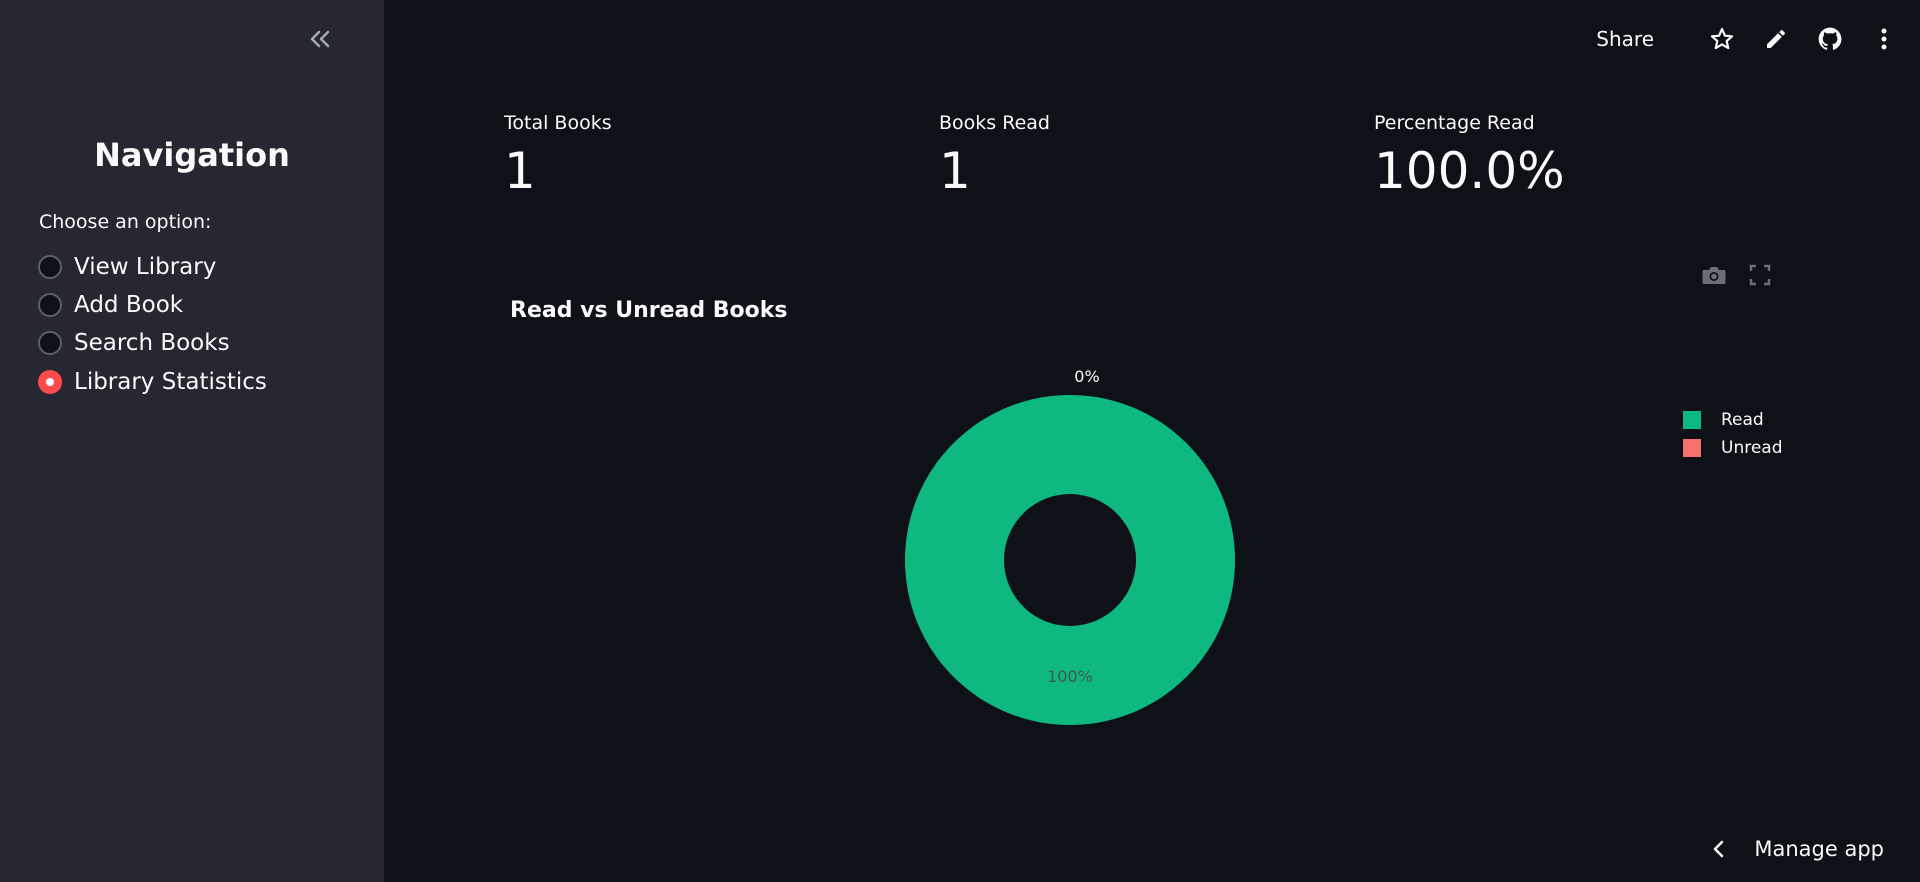 This screenshot has height=882, width=1920. I want to click on radio-option-add-book: Add Book, so click(110, 305).